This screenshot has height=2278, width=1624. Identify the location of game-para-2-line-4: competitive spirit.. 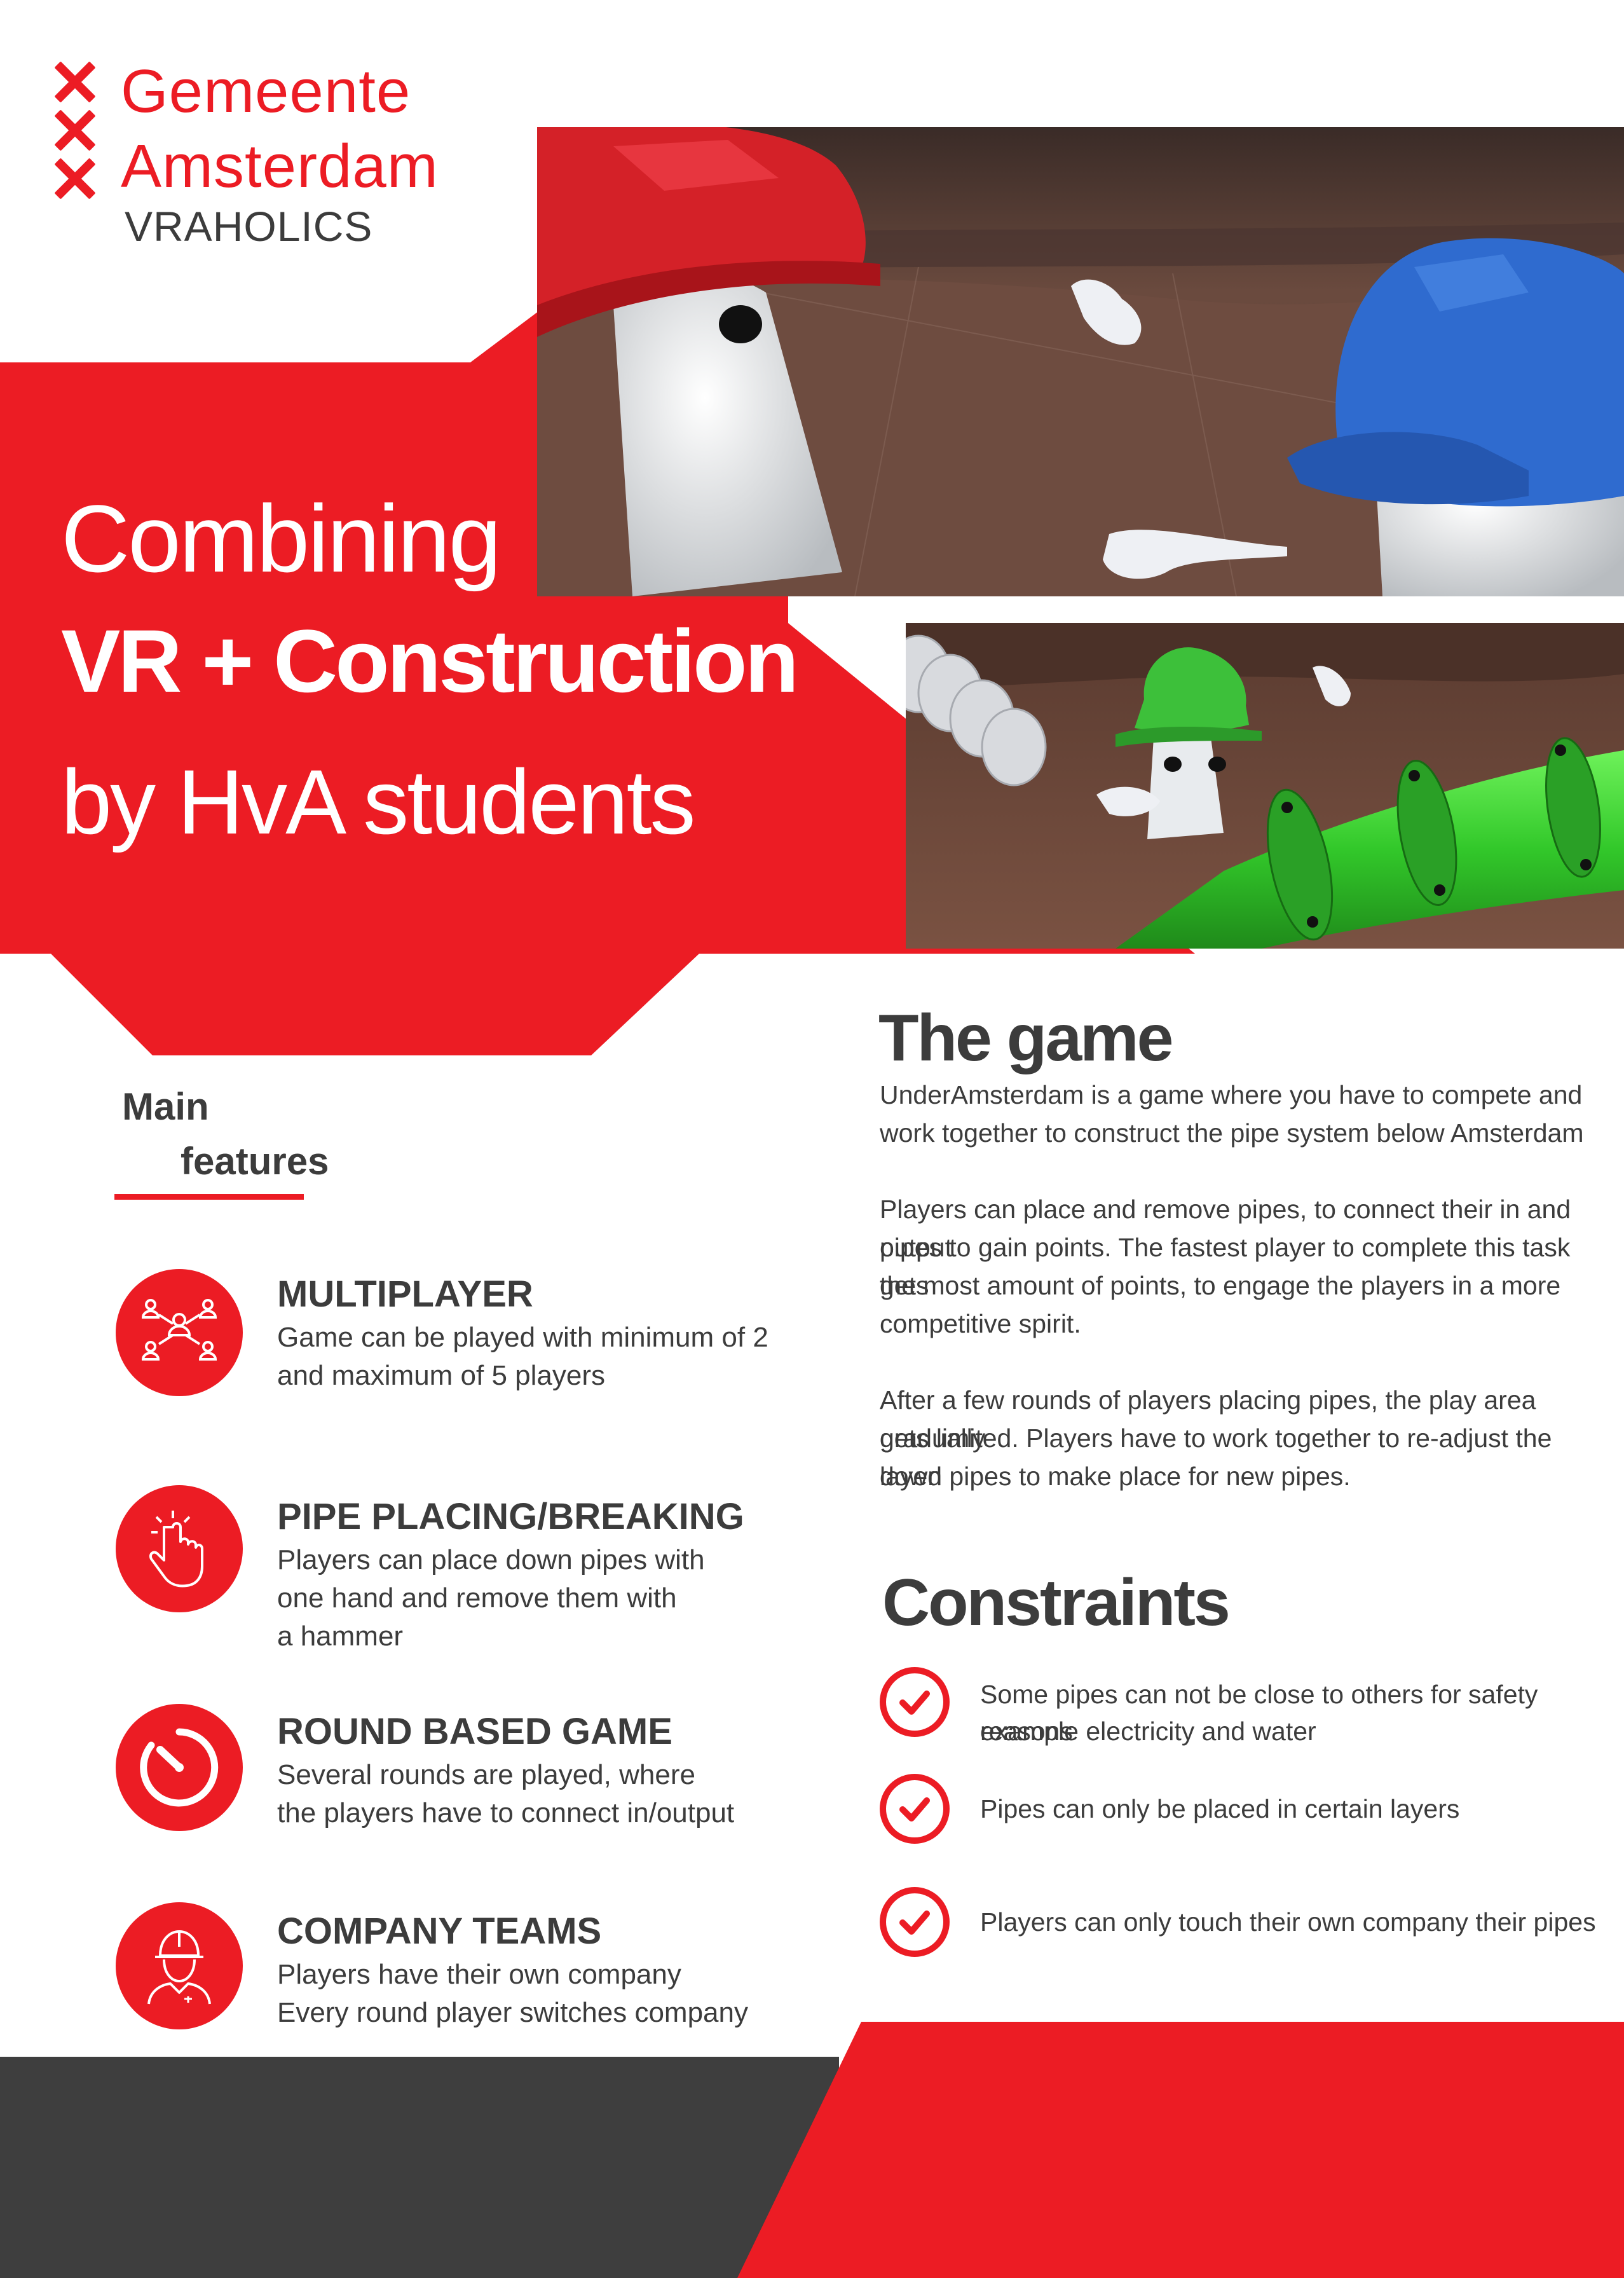
(981, 1323).